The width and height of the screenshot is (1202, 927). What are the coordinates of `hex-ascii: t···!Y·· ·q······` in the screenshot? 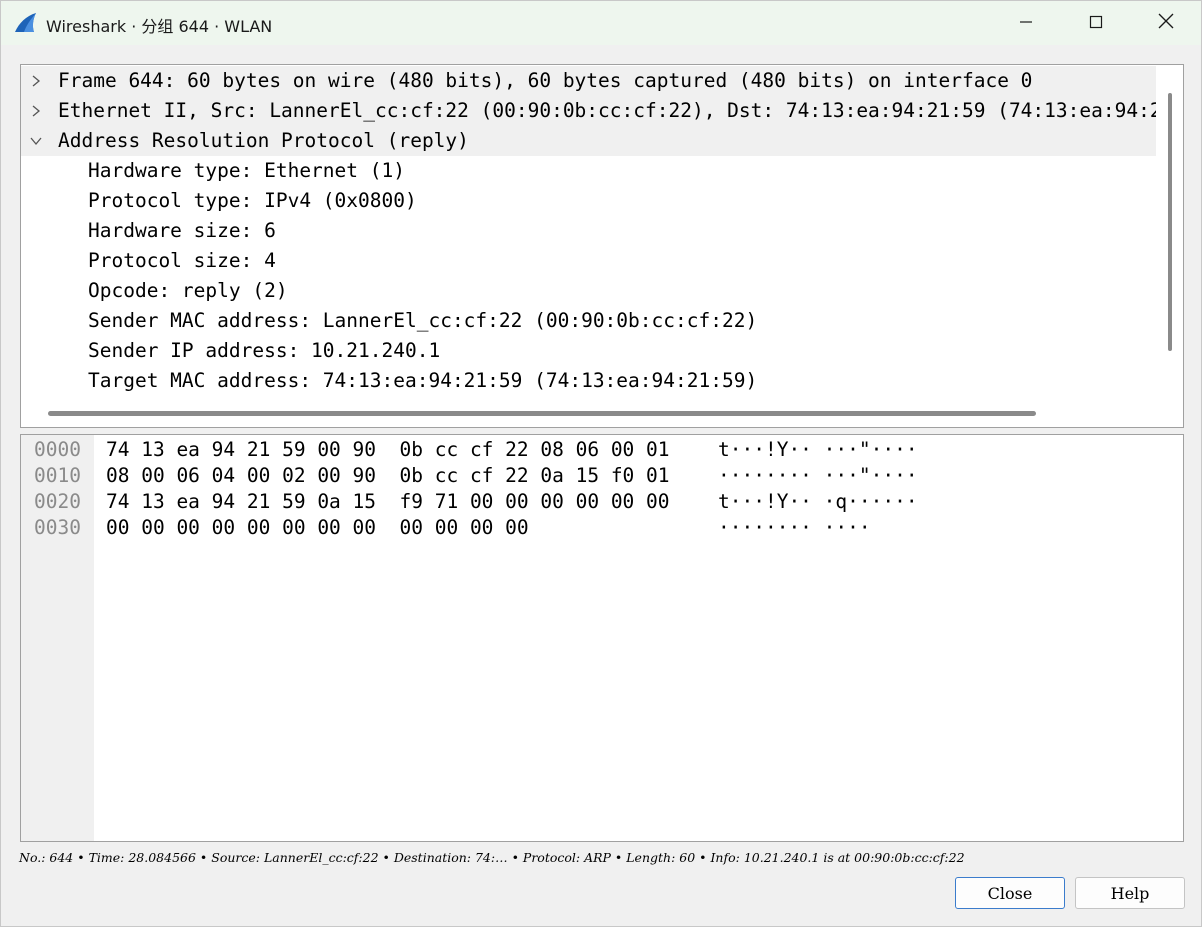 It's located at (818, 502).